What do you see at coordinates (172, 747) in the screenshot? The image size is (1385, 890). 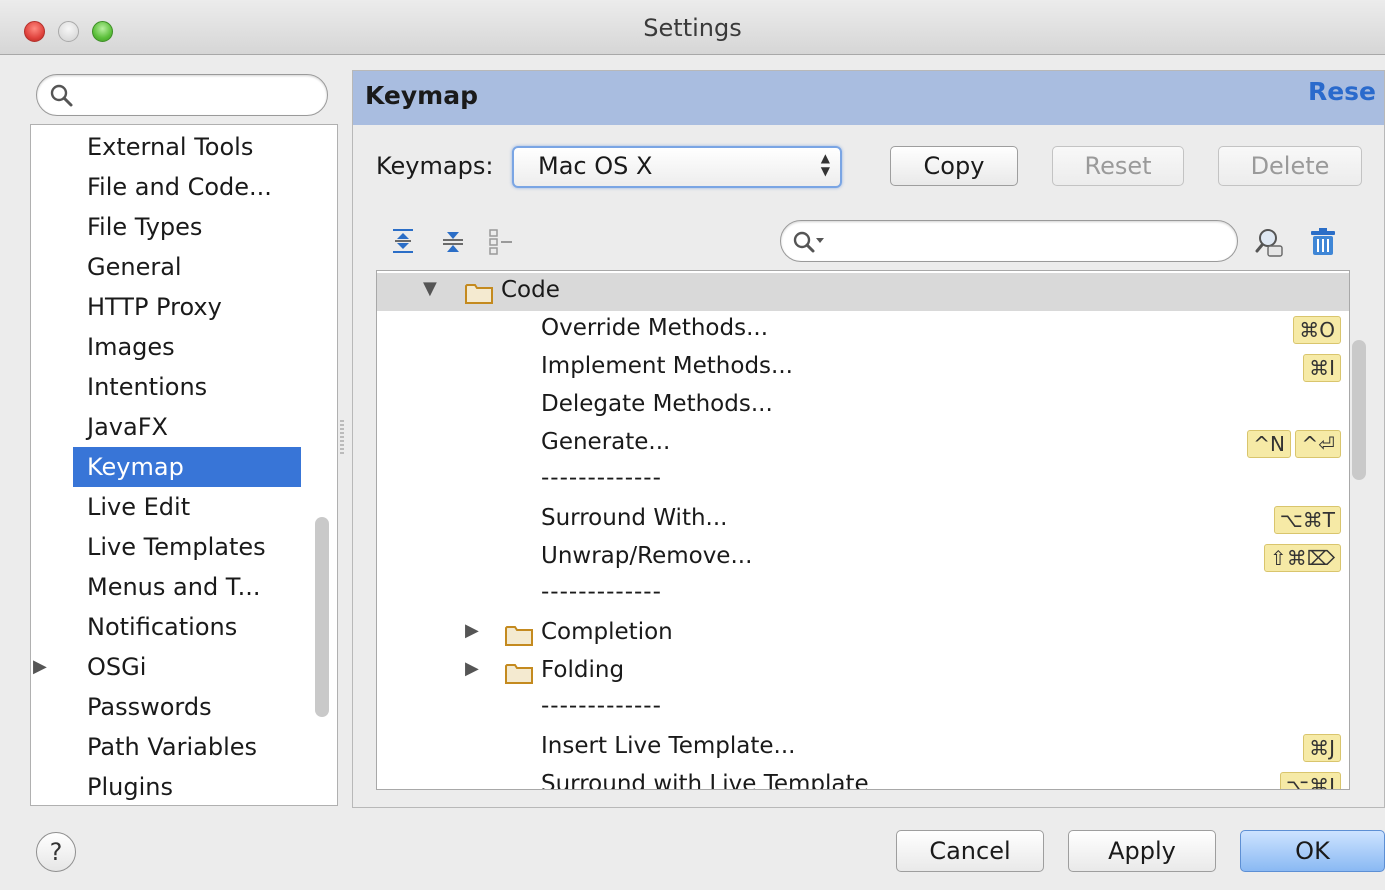 I see `sidebar-item-label: Path Variables` at bounding box center [172, 747].